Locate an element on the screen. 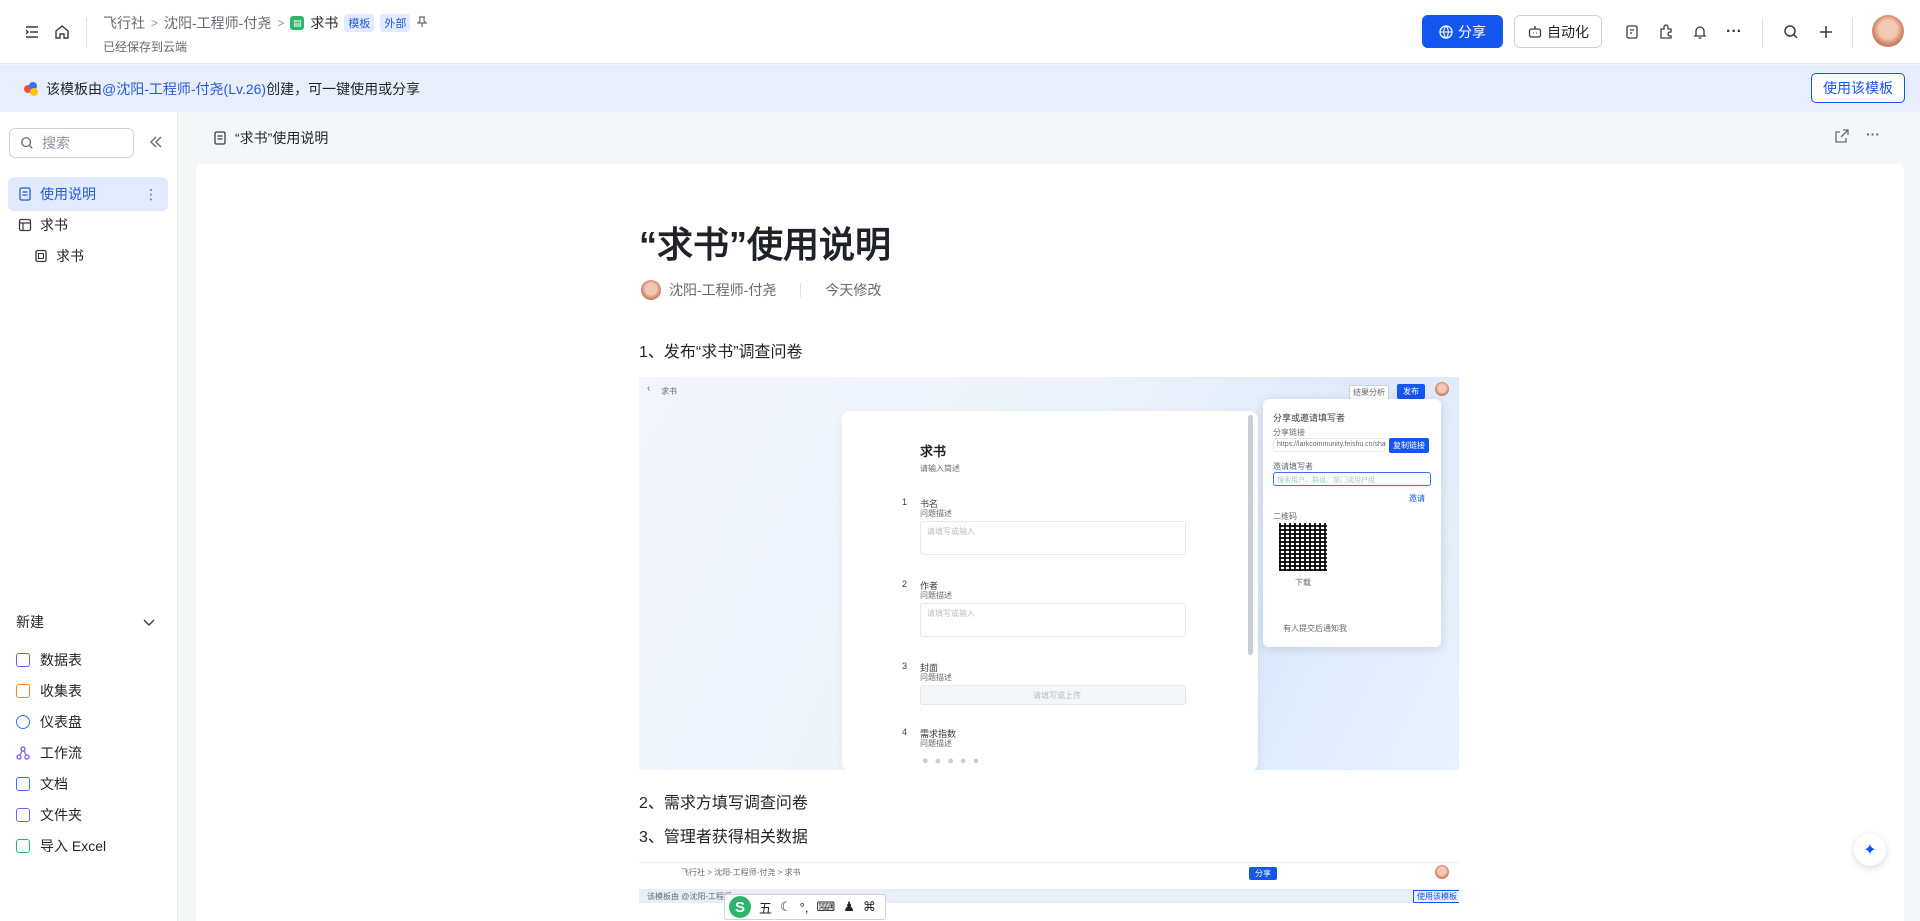  author-name: 沈阳-工程师-付尧 is located at coordinates (722, 290).